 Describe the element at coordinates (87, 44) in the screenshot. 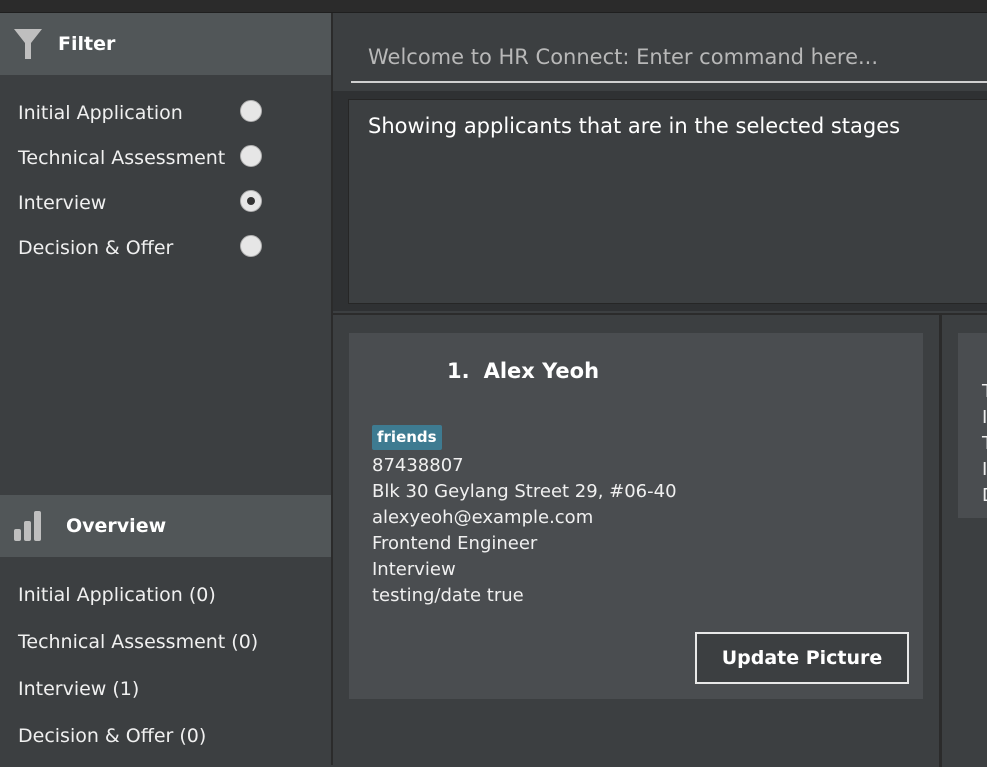

I see `filter-title: Filter` at that location.